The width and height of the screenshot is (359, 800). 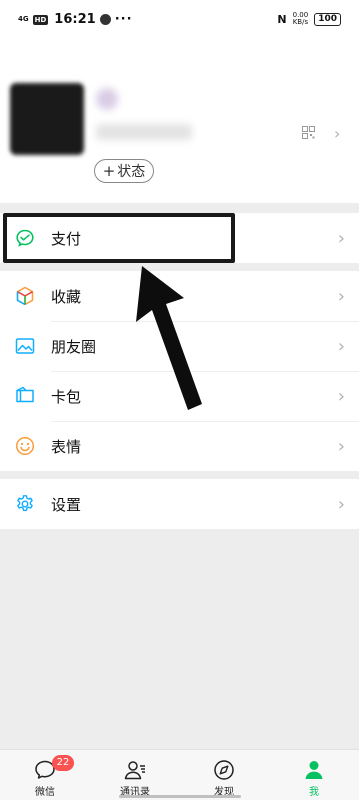 I want to click on signal-indicator: 4G, so click(x=23, y=19).